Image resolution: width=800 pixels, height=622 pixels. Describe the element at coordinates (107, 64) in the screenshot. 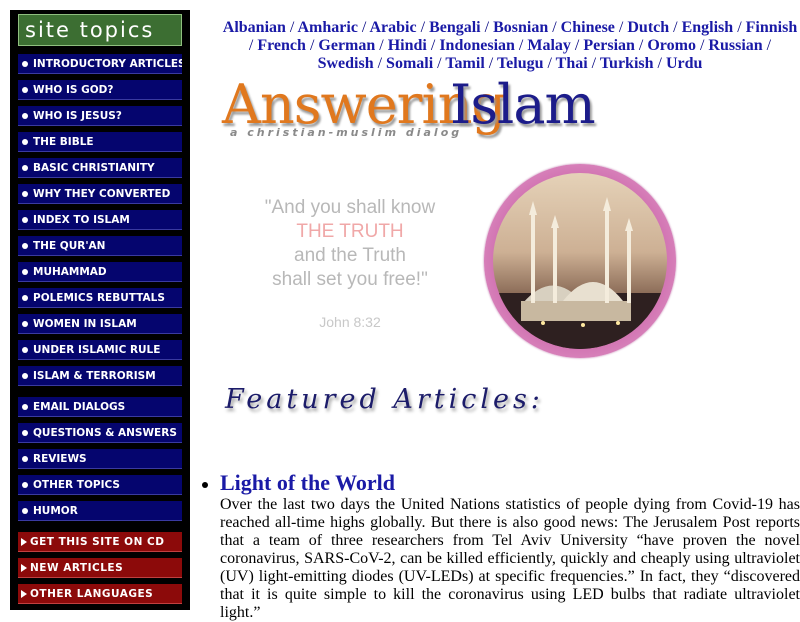

I see `nav-item-label: INTRODUCTORY ARTICLES` at that location.